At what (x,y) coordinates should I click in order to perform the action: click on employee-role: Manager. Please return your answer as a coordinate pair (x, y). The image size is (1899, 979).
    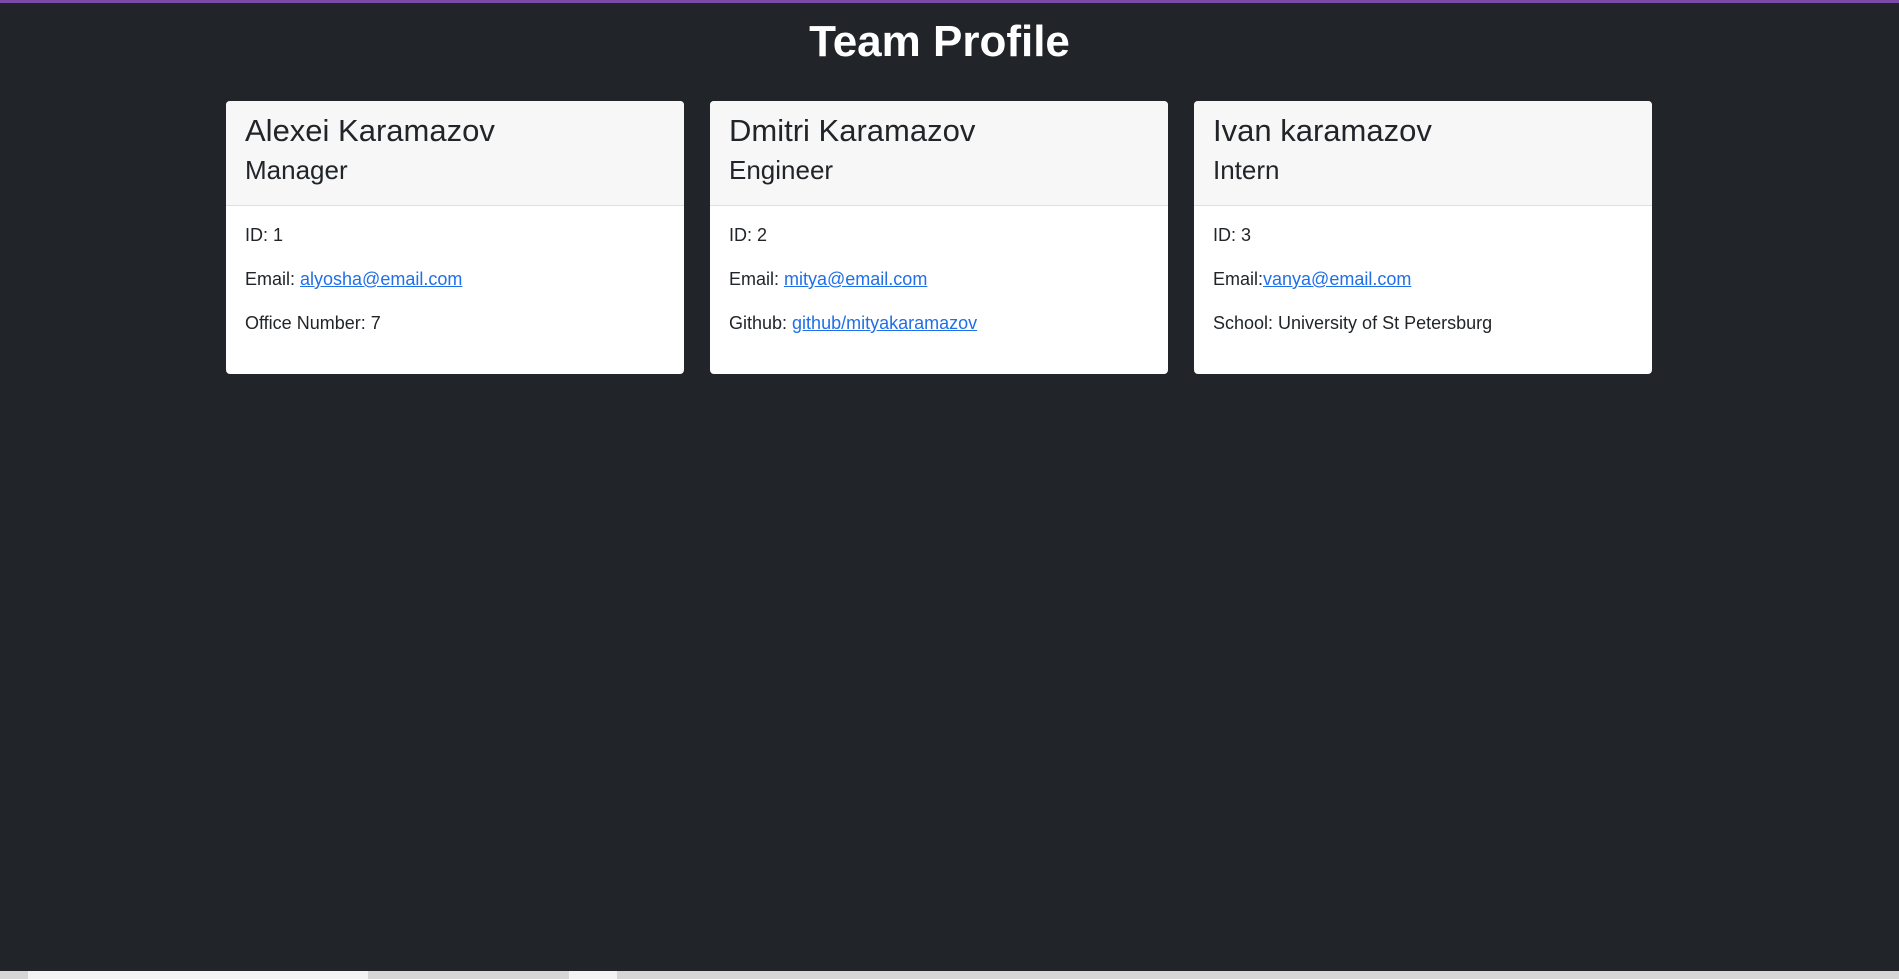
    Looking at the image, I should click on (296, 170).